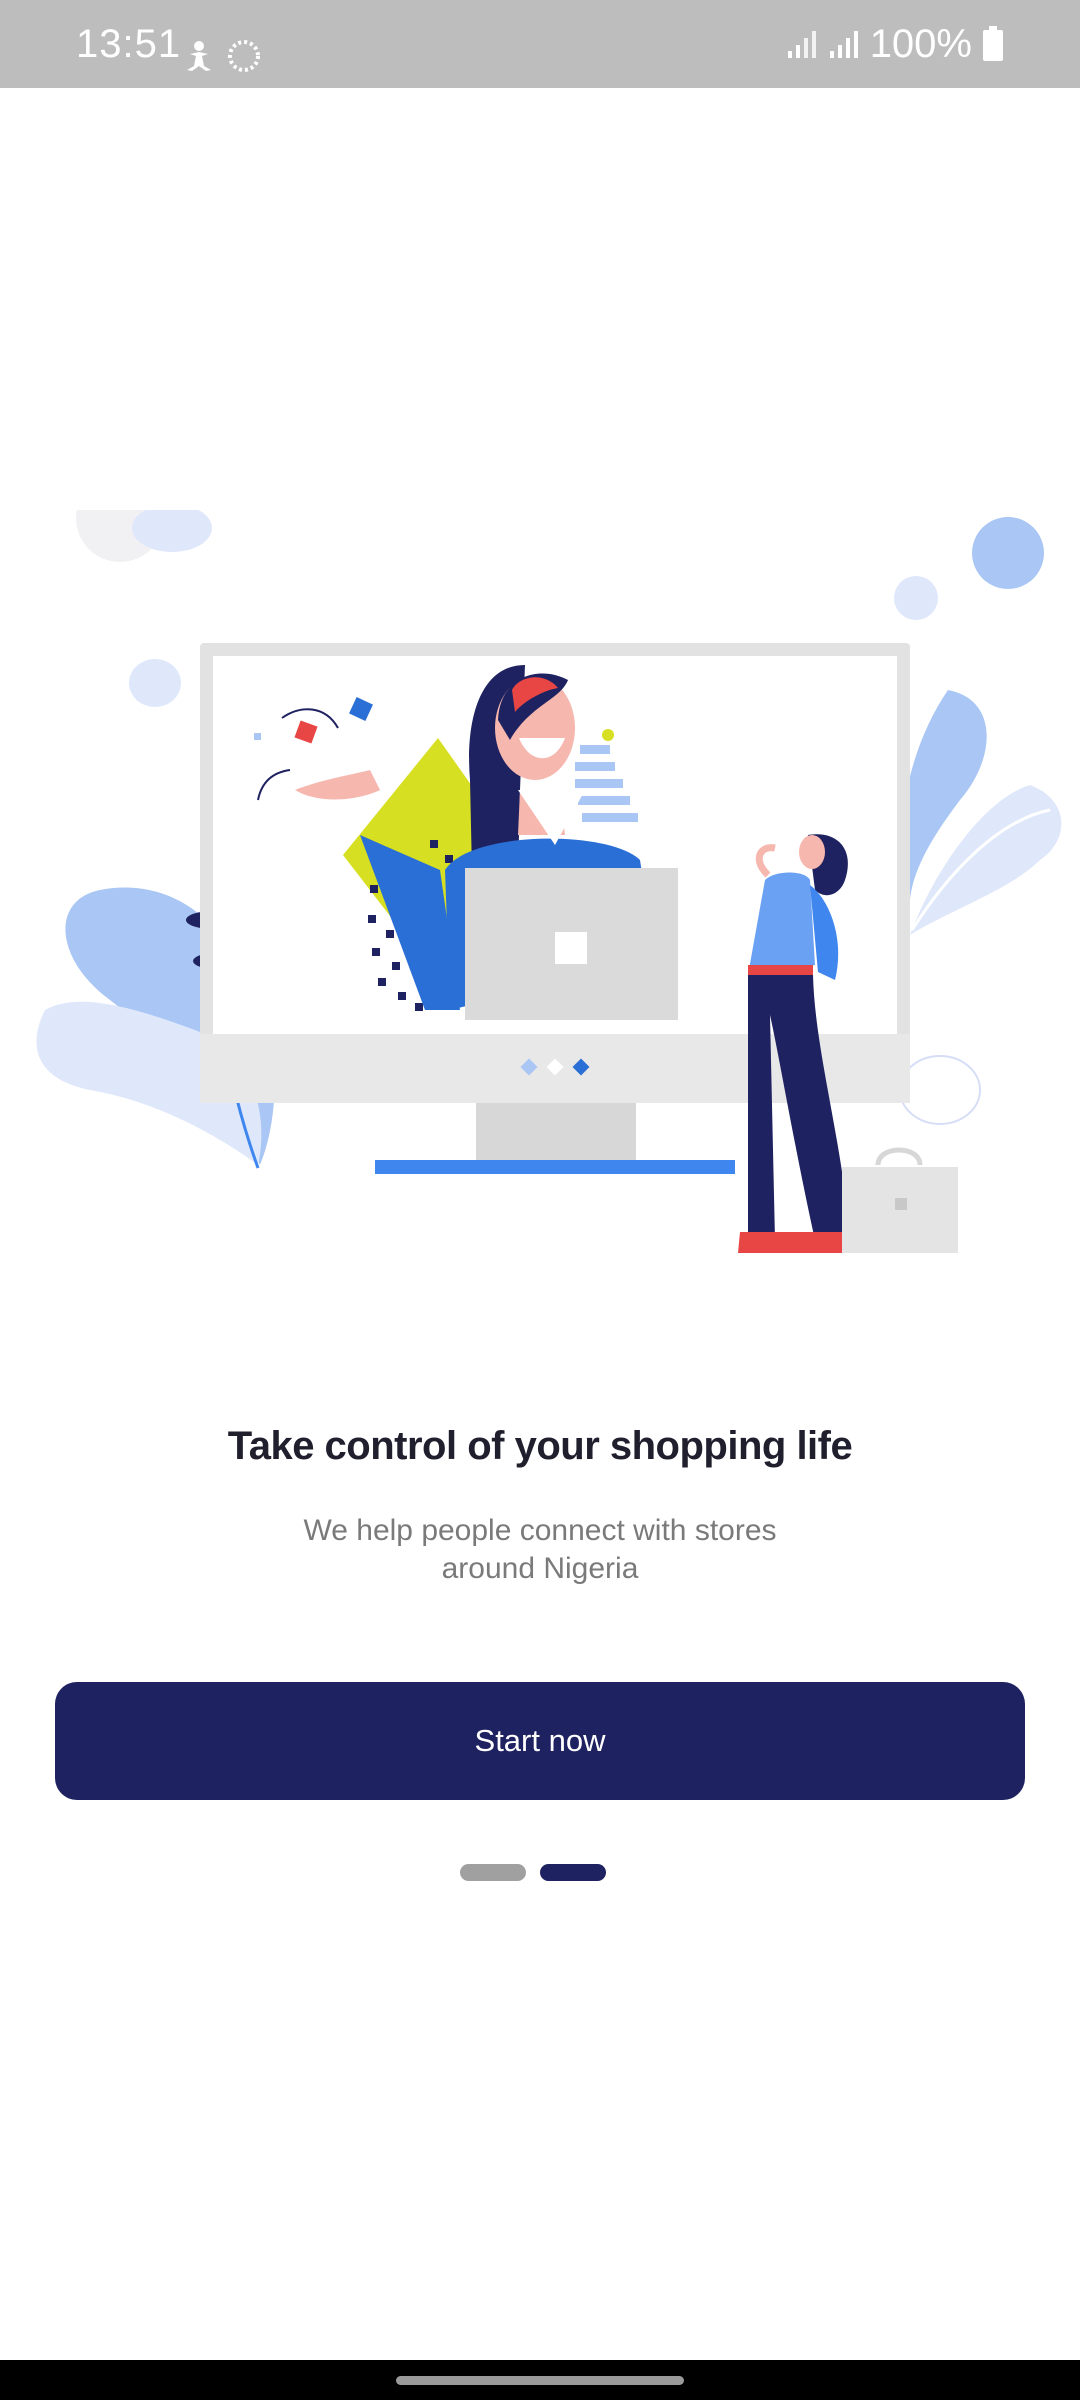 Image resolution: width=1080 pixels, height=2400 pixels. I want to click on battery-percentage: 100%, so click(920, 44).